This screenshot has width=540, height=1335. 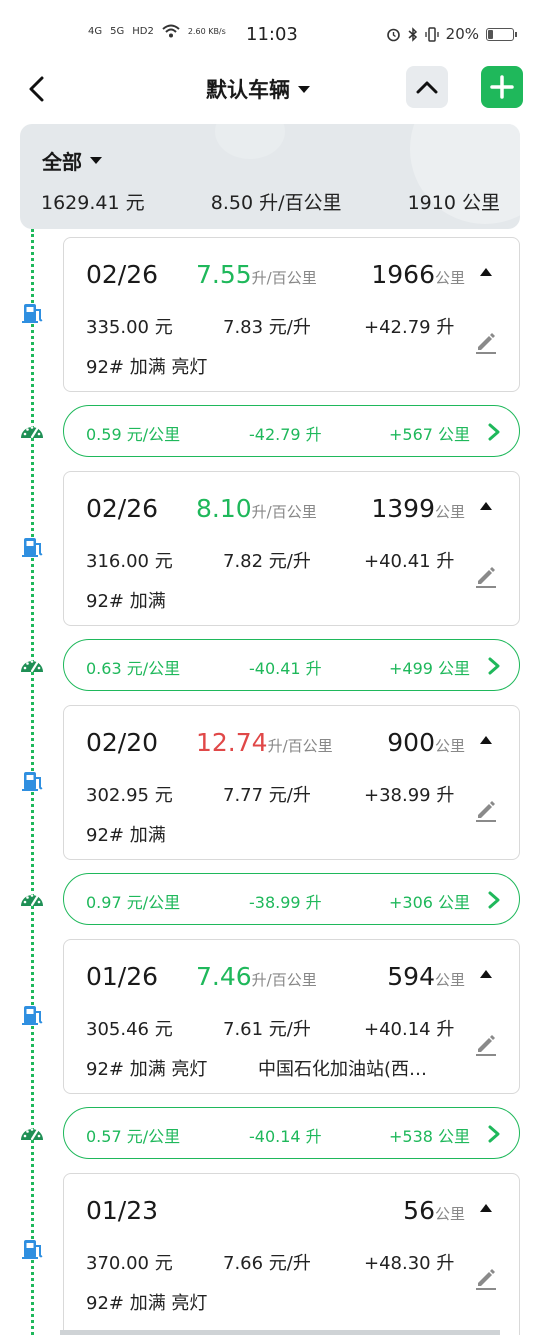 I want to click on plus-icon, so click(x=502, y=87).